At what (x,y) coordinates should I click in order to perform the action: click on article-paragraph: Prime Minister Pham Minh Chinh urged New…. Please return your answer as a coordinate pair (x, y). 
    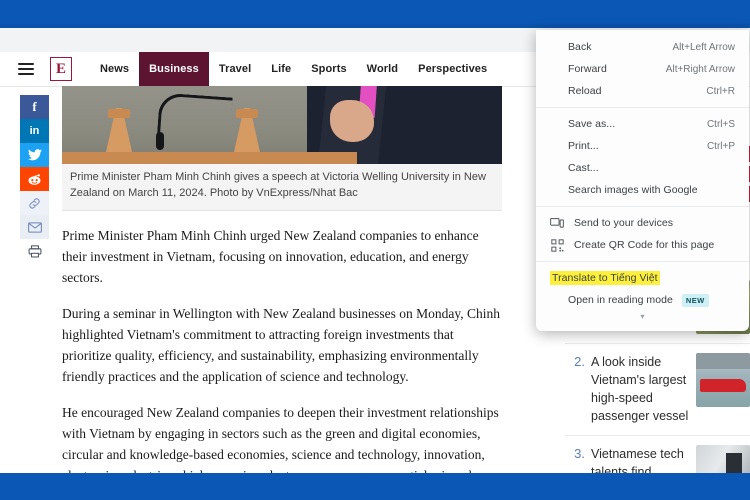
    Looking at the image, I should click on (270, 256).